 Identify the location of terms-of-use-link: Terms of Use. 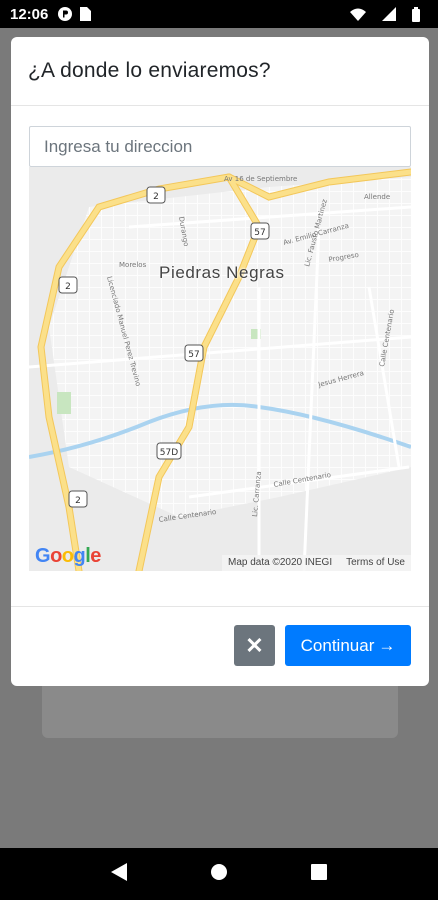
(375, 563).